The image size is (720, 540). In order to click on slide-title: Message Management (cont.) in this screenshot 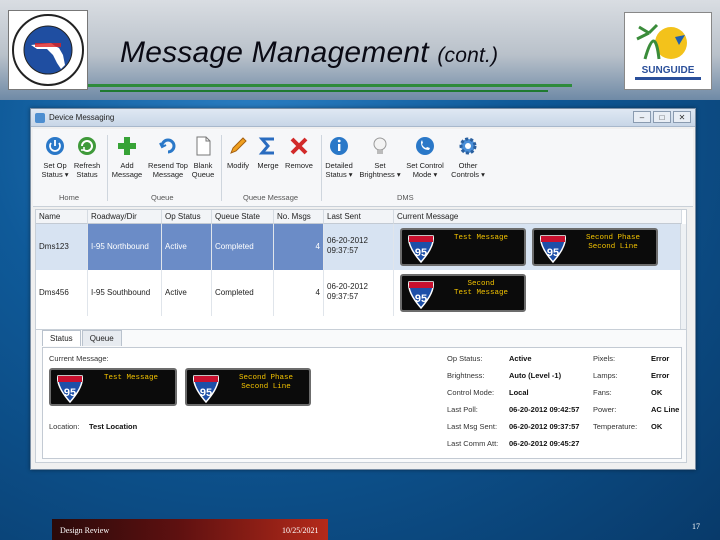, I will do `click(309, 53)`.